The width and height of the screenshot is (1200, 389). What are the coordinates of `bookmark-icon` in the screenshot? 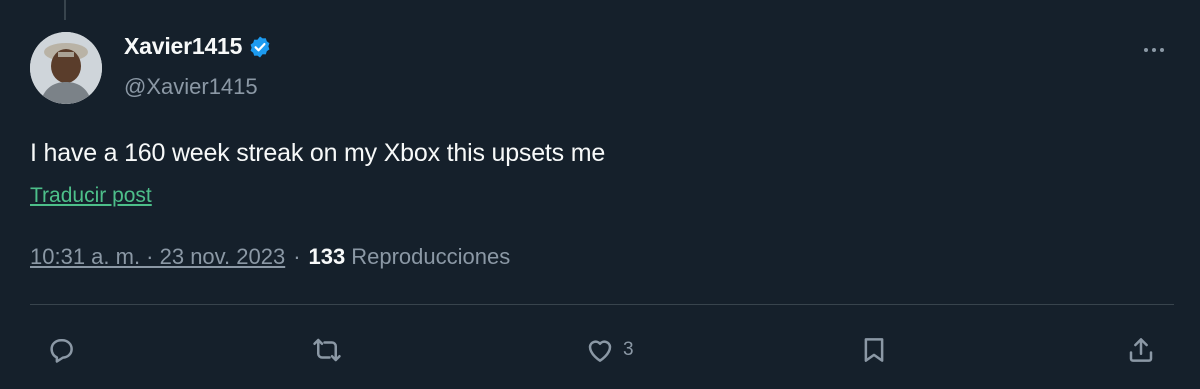 It's located at (874, 350).